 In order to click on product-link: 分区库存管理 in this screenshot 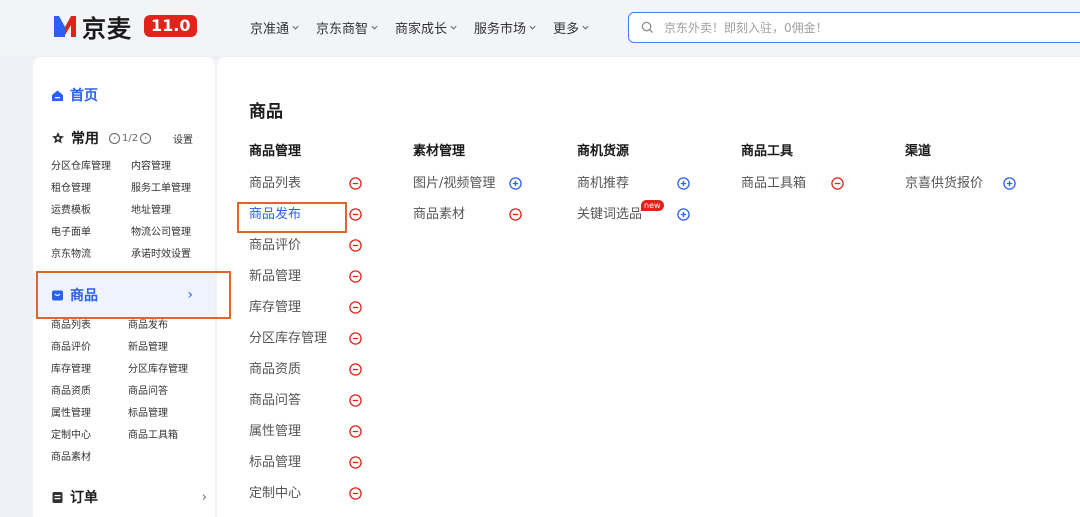, I will do `click(169, 369)`.